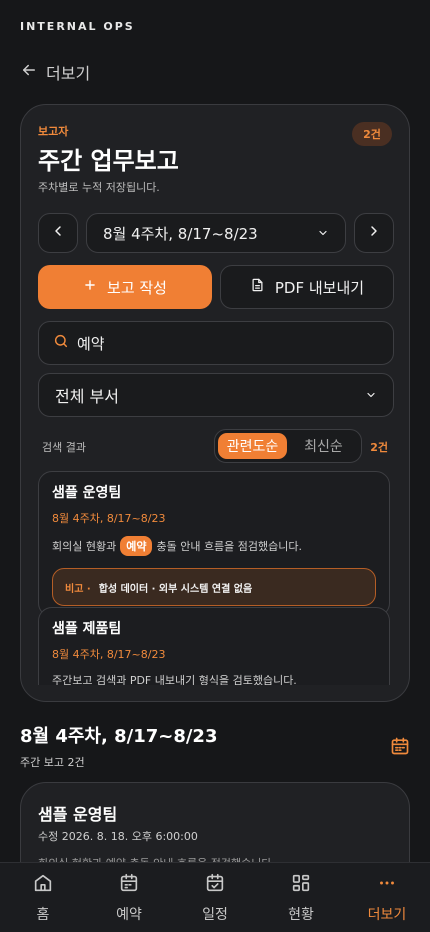 This screenshot has height=932, width=430. Describe the element at coordinates (43, 914) in the screenshot. I see `tab-label: 홈` at that location.